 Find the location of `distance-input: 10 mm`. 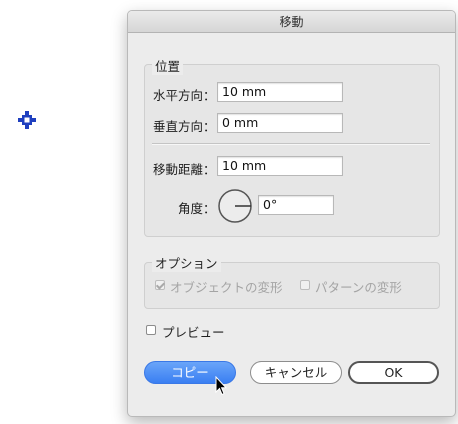

distance-input: 10 mm is located at coordinates (280, 166).